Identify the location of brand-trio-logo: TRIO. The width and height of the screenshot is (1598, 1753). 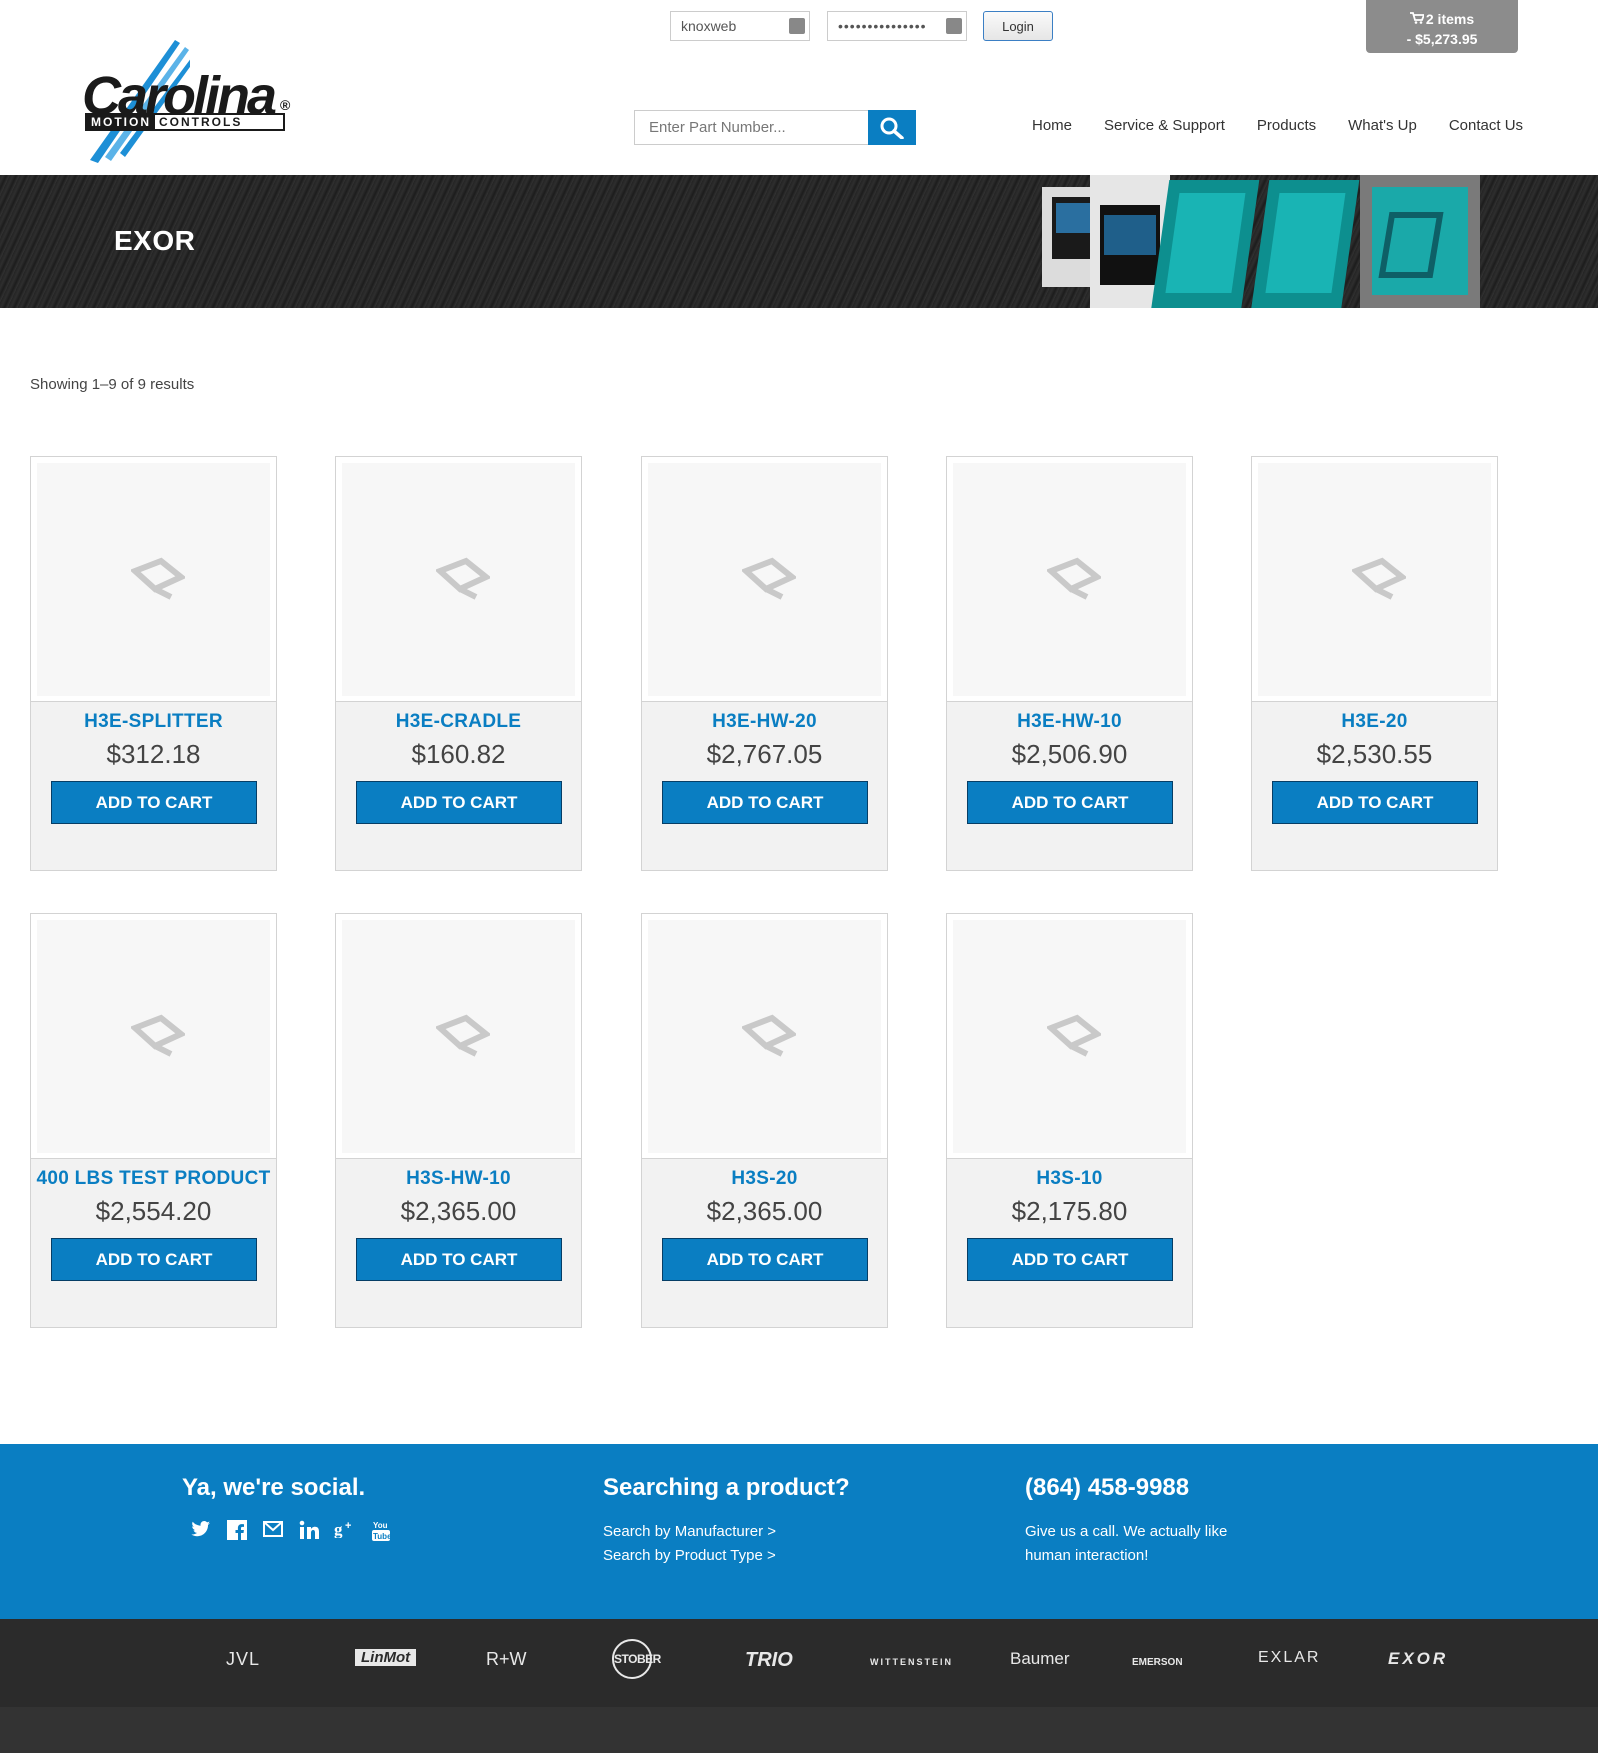
(769, 1660).